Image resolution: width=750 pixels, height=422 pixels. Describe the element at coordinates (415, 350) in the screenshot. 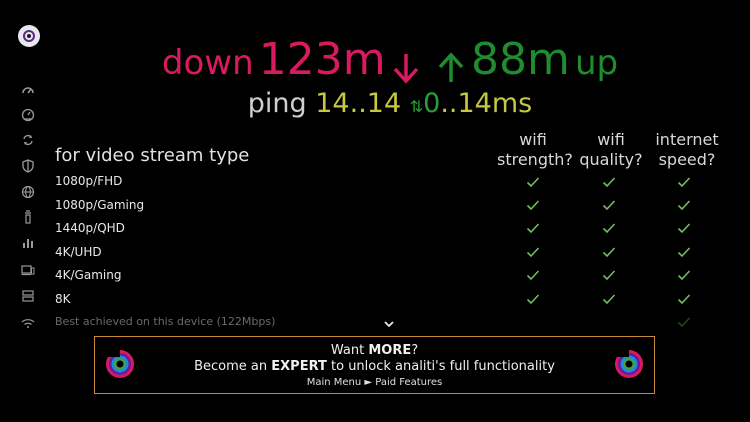

I see `promo-text: ?` at that location.